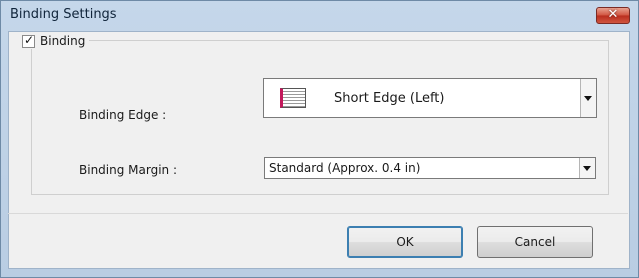 Image resolution: width=639 pixels, height=278 pixels. Describe the element at coordinates (319, 14) in the screenshot. I see `title-bar: Binding Settings ✕` at that location.